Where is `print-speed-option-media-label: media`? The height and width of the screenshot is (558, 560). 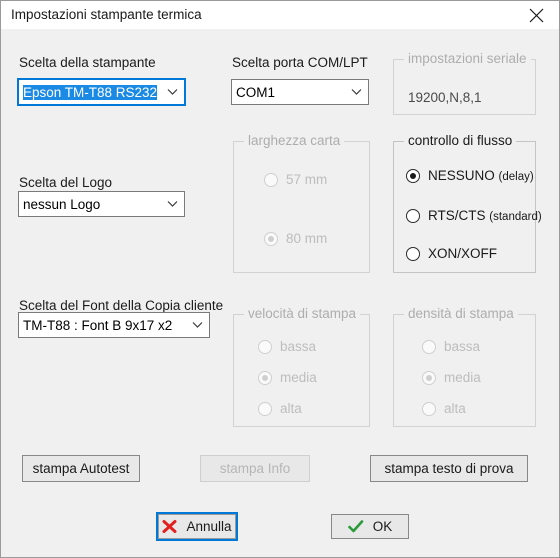
print-speed-option-media-label: media is located at coordinates (298, 377).